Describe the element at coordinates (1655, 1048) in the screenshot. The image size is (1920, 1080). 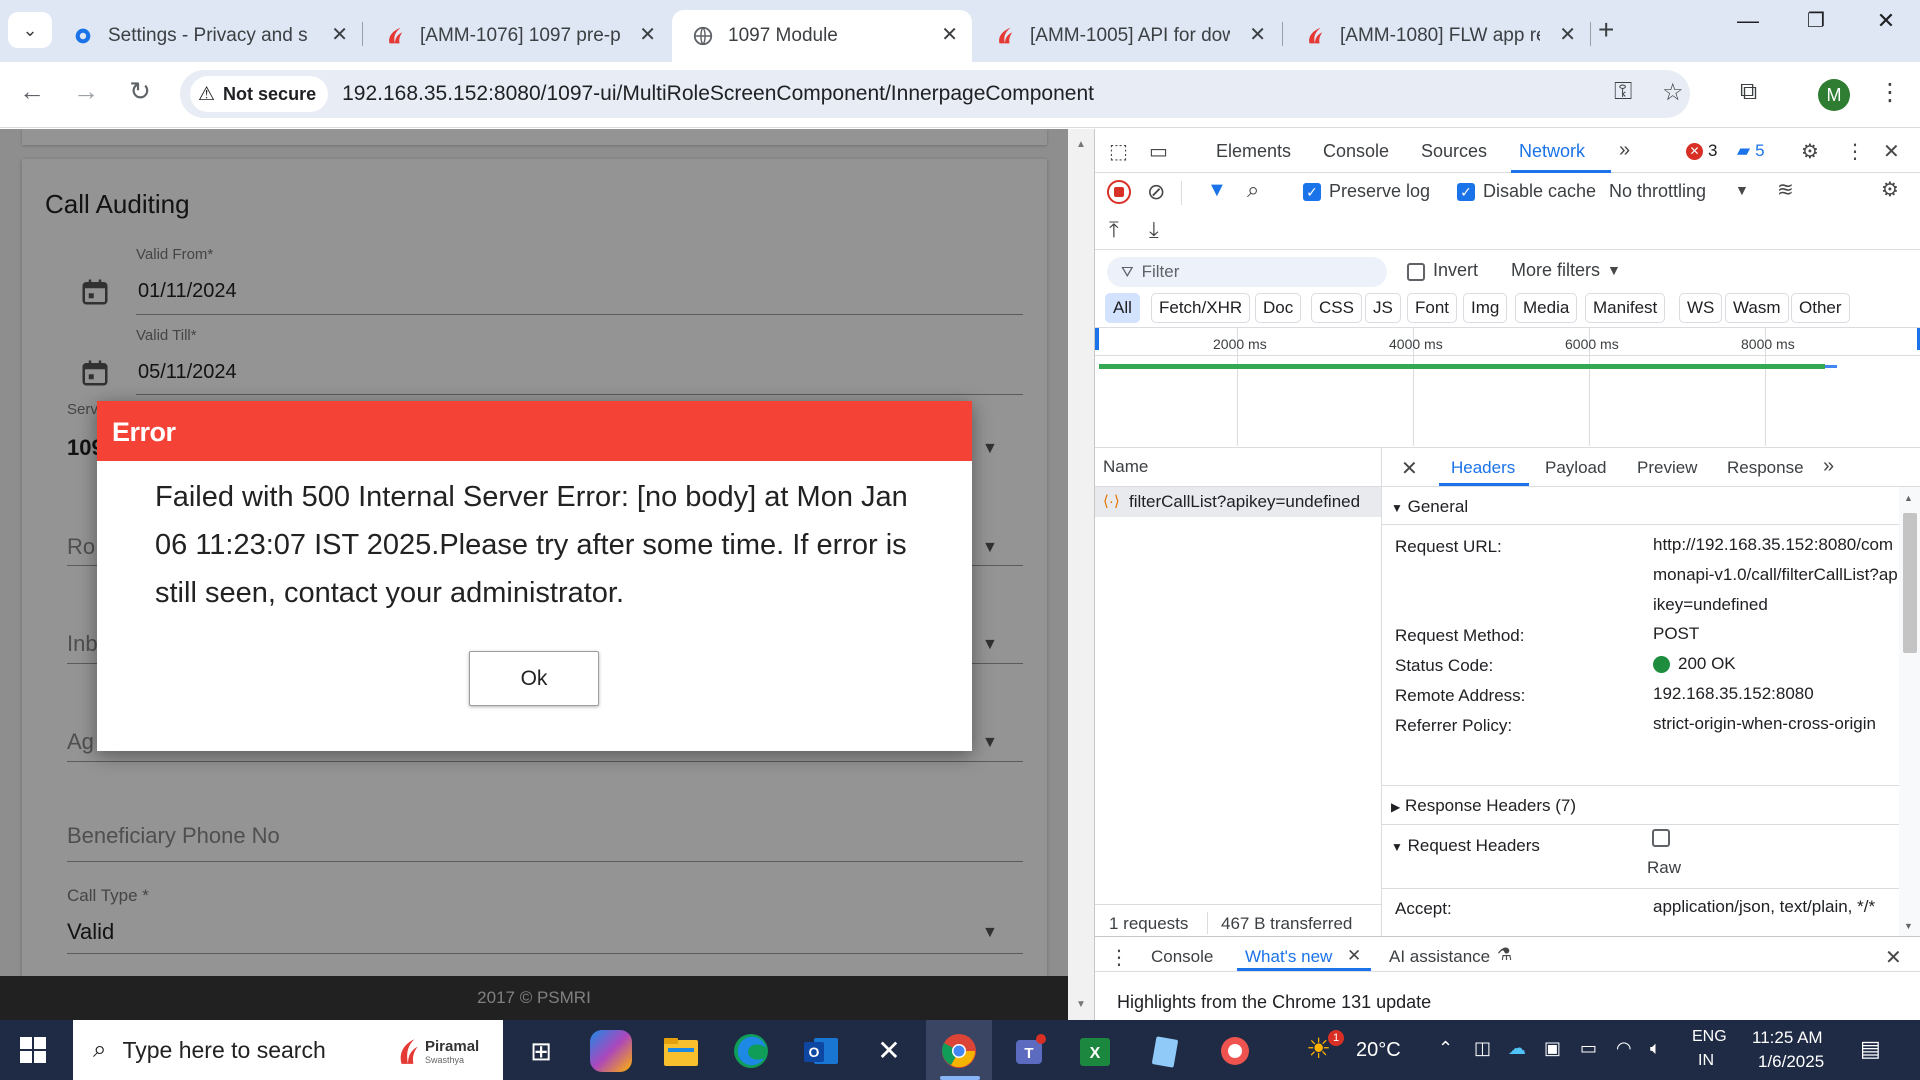
I see `volume-speaker-icon: 🔈︎` at that location.